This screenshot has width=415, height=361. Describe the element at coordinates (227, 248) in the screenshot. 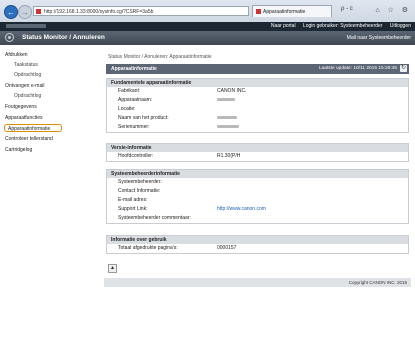

I see `row-value: 0000157` at that location.